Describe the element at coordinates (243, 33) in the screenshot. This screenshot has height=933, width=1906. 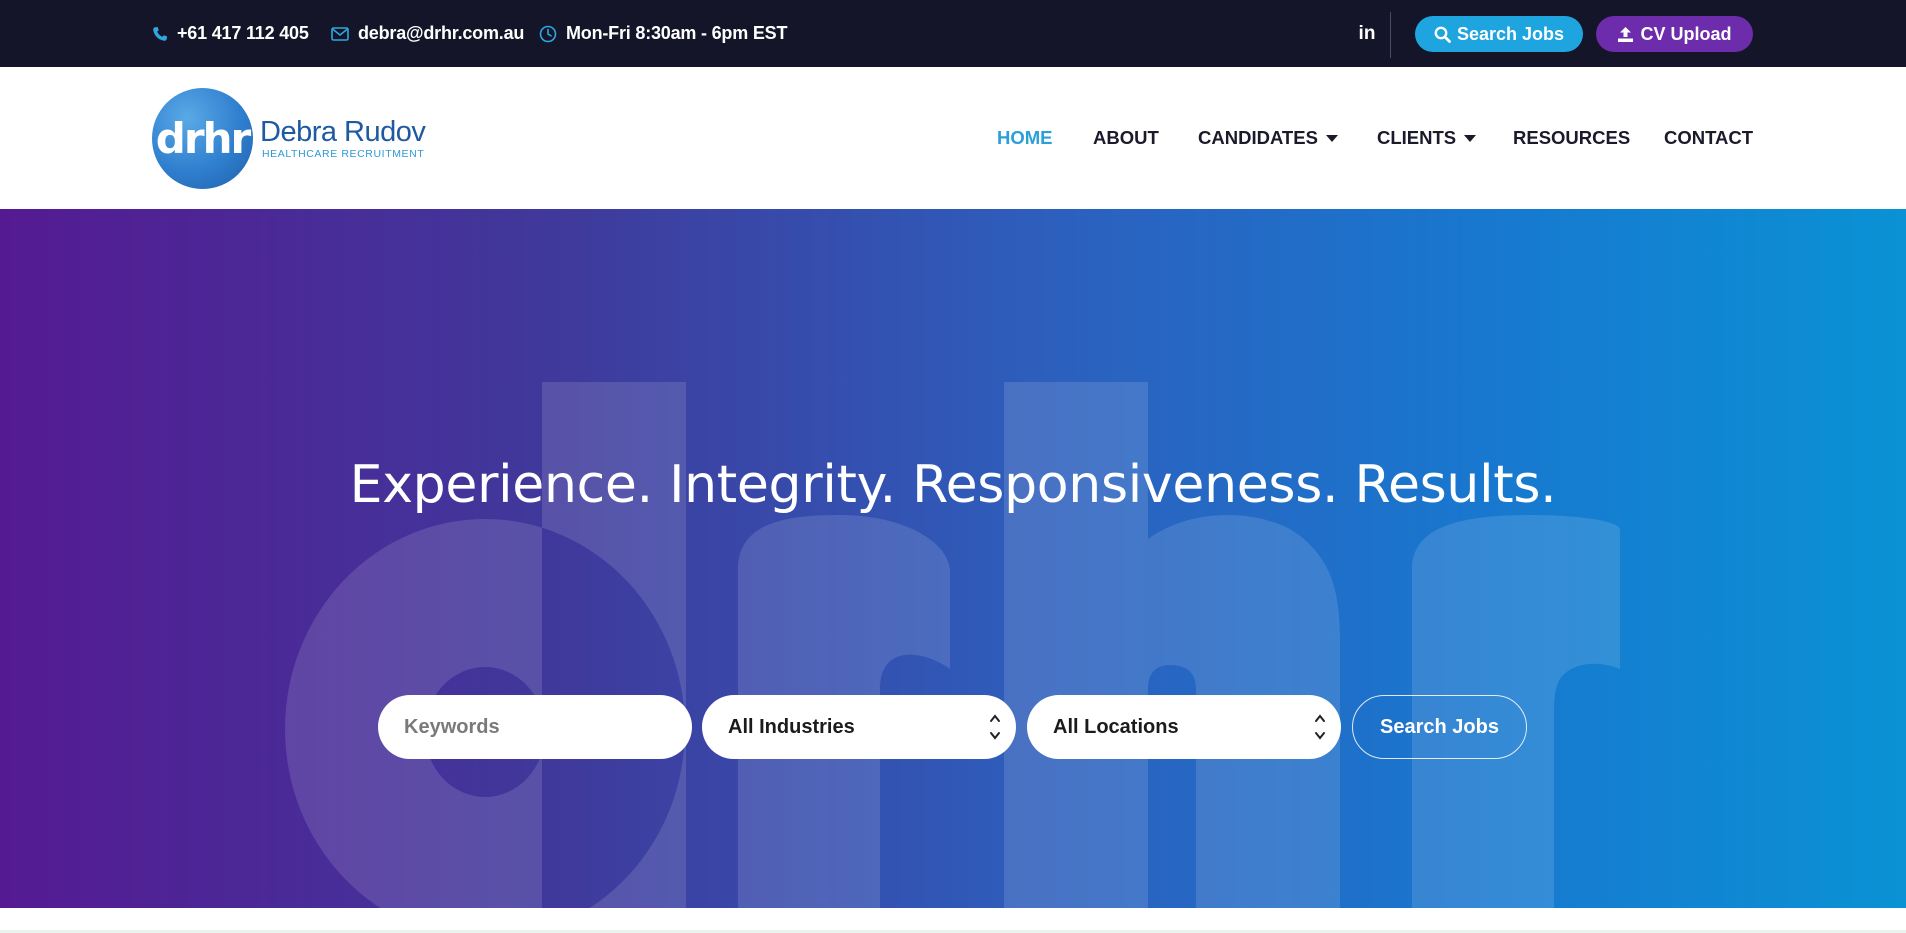
I see `phone-number: +61 417 112 405` at that location.